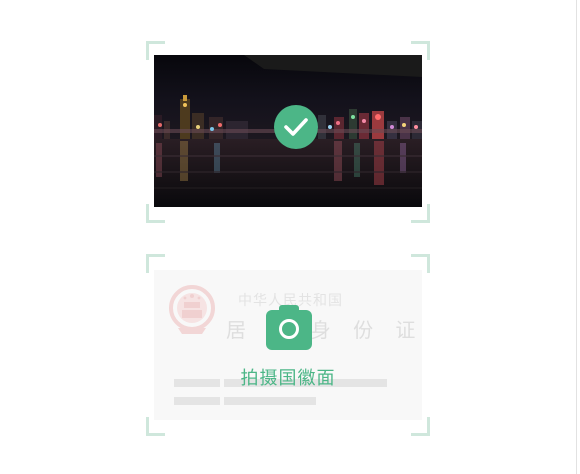  I want to click on scrollbar-edge, so click(576, 237).